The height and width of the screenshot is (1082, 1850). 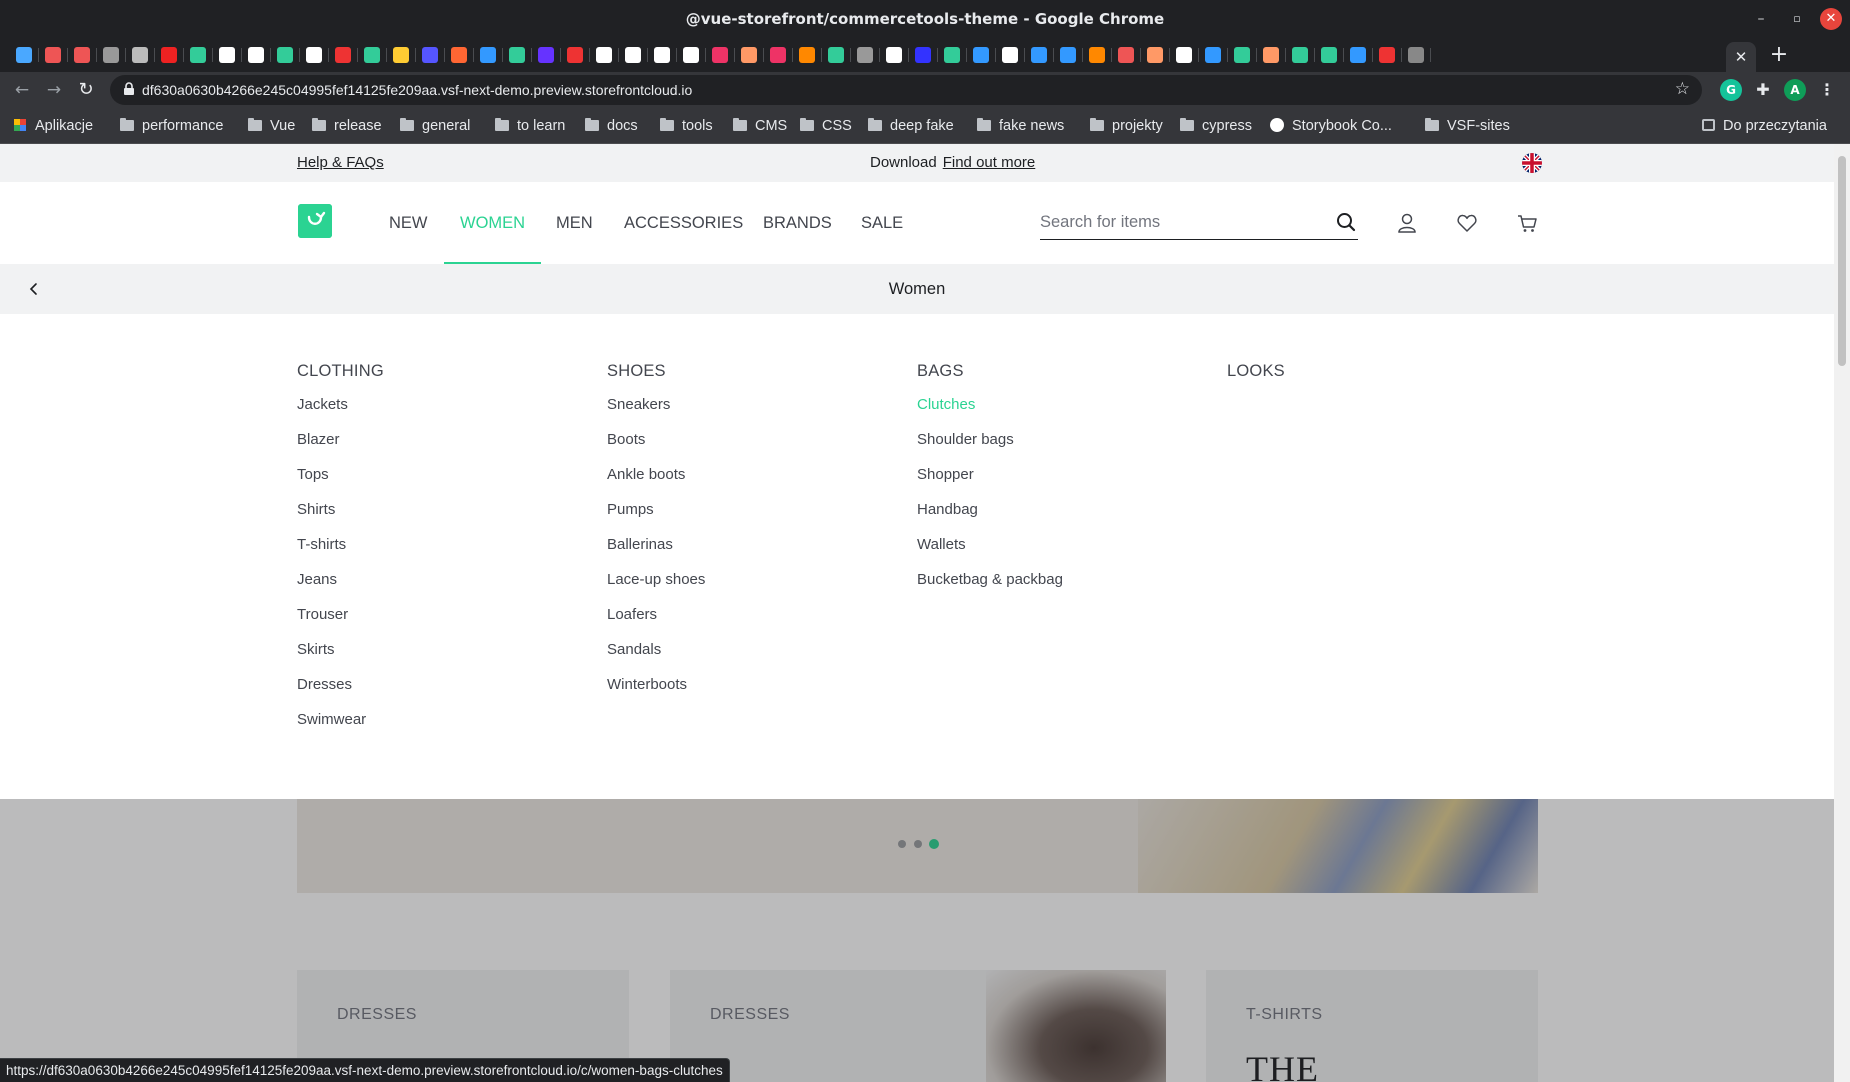 I want to click on bookmark-item: VSF-sites, so click(x=1467, y=126).